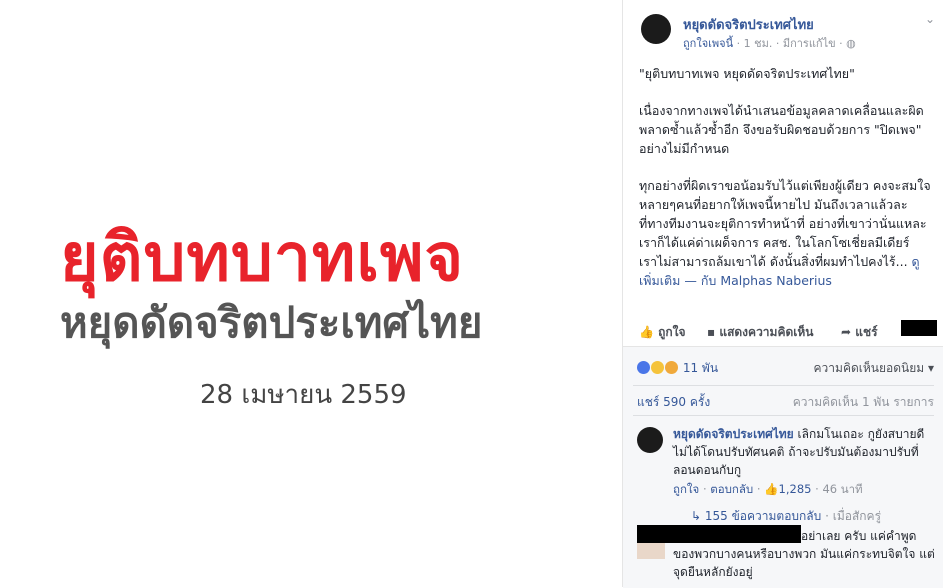  Describe the element at coordinates (795, 489) in the screenshot. I see `comment-like-count: 1,285` at that location.